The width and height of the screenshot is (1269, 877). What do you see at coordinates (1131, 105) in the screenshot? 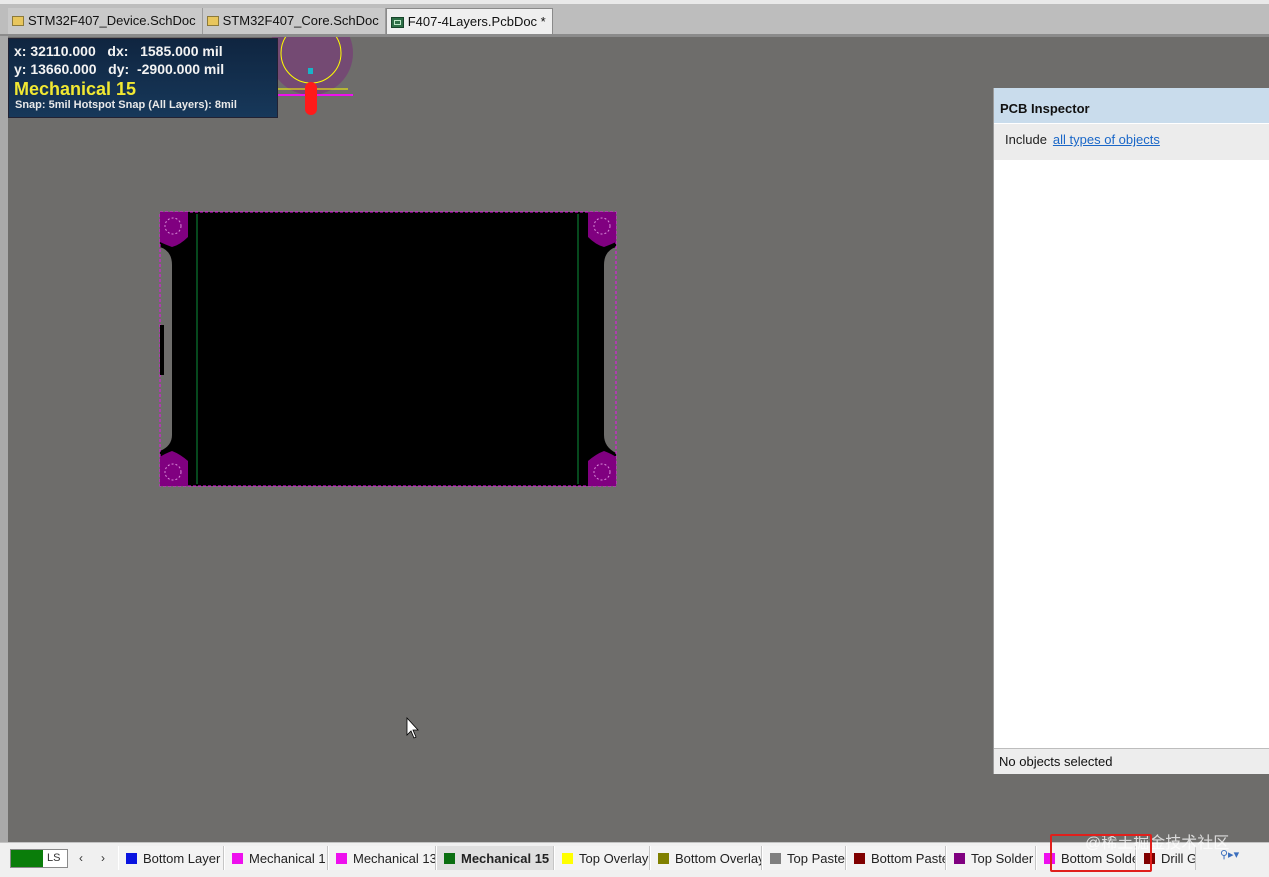
I see `inspector-title: PCB Inspector` at bounding box center [1131, 105].